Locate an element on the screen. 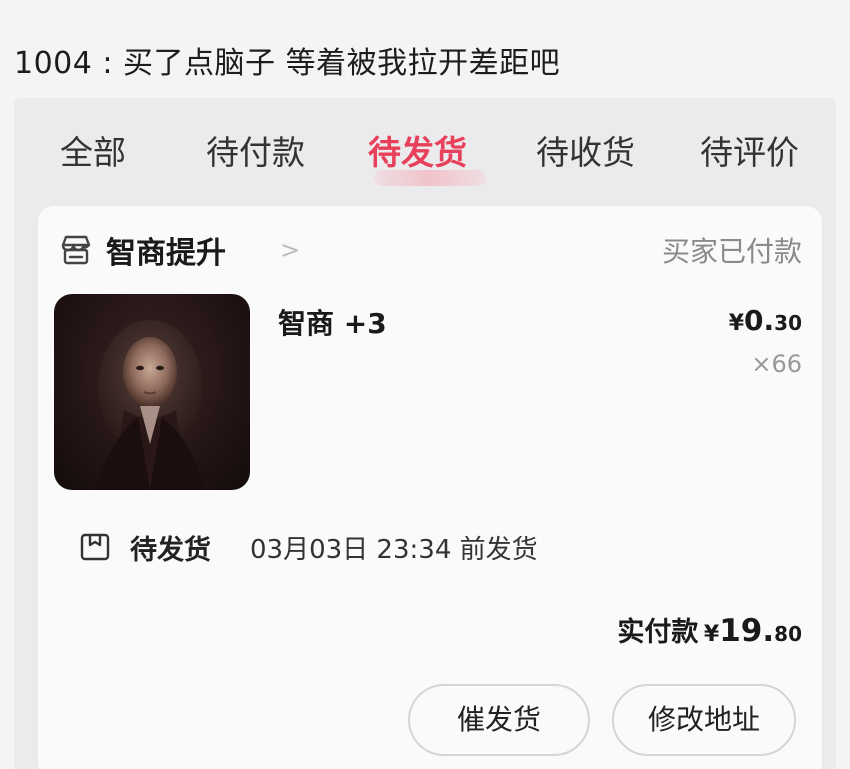 The image size is (850, 769). tab-all: 全部 is located at coordinates (93, 150).